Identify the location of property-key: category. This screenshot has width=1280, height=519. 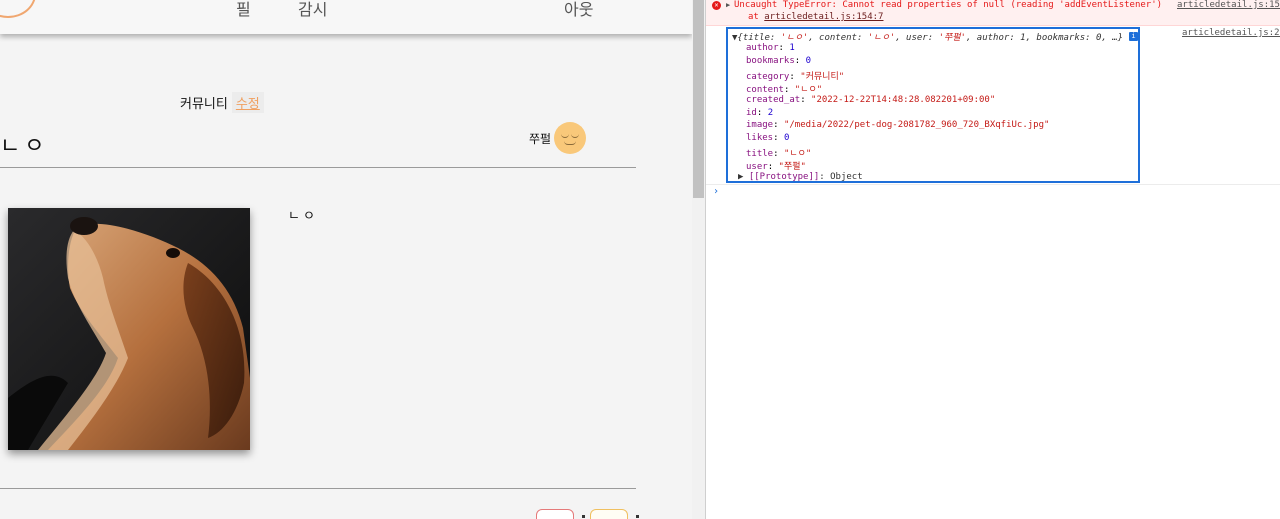
(768, 76).